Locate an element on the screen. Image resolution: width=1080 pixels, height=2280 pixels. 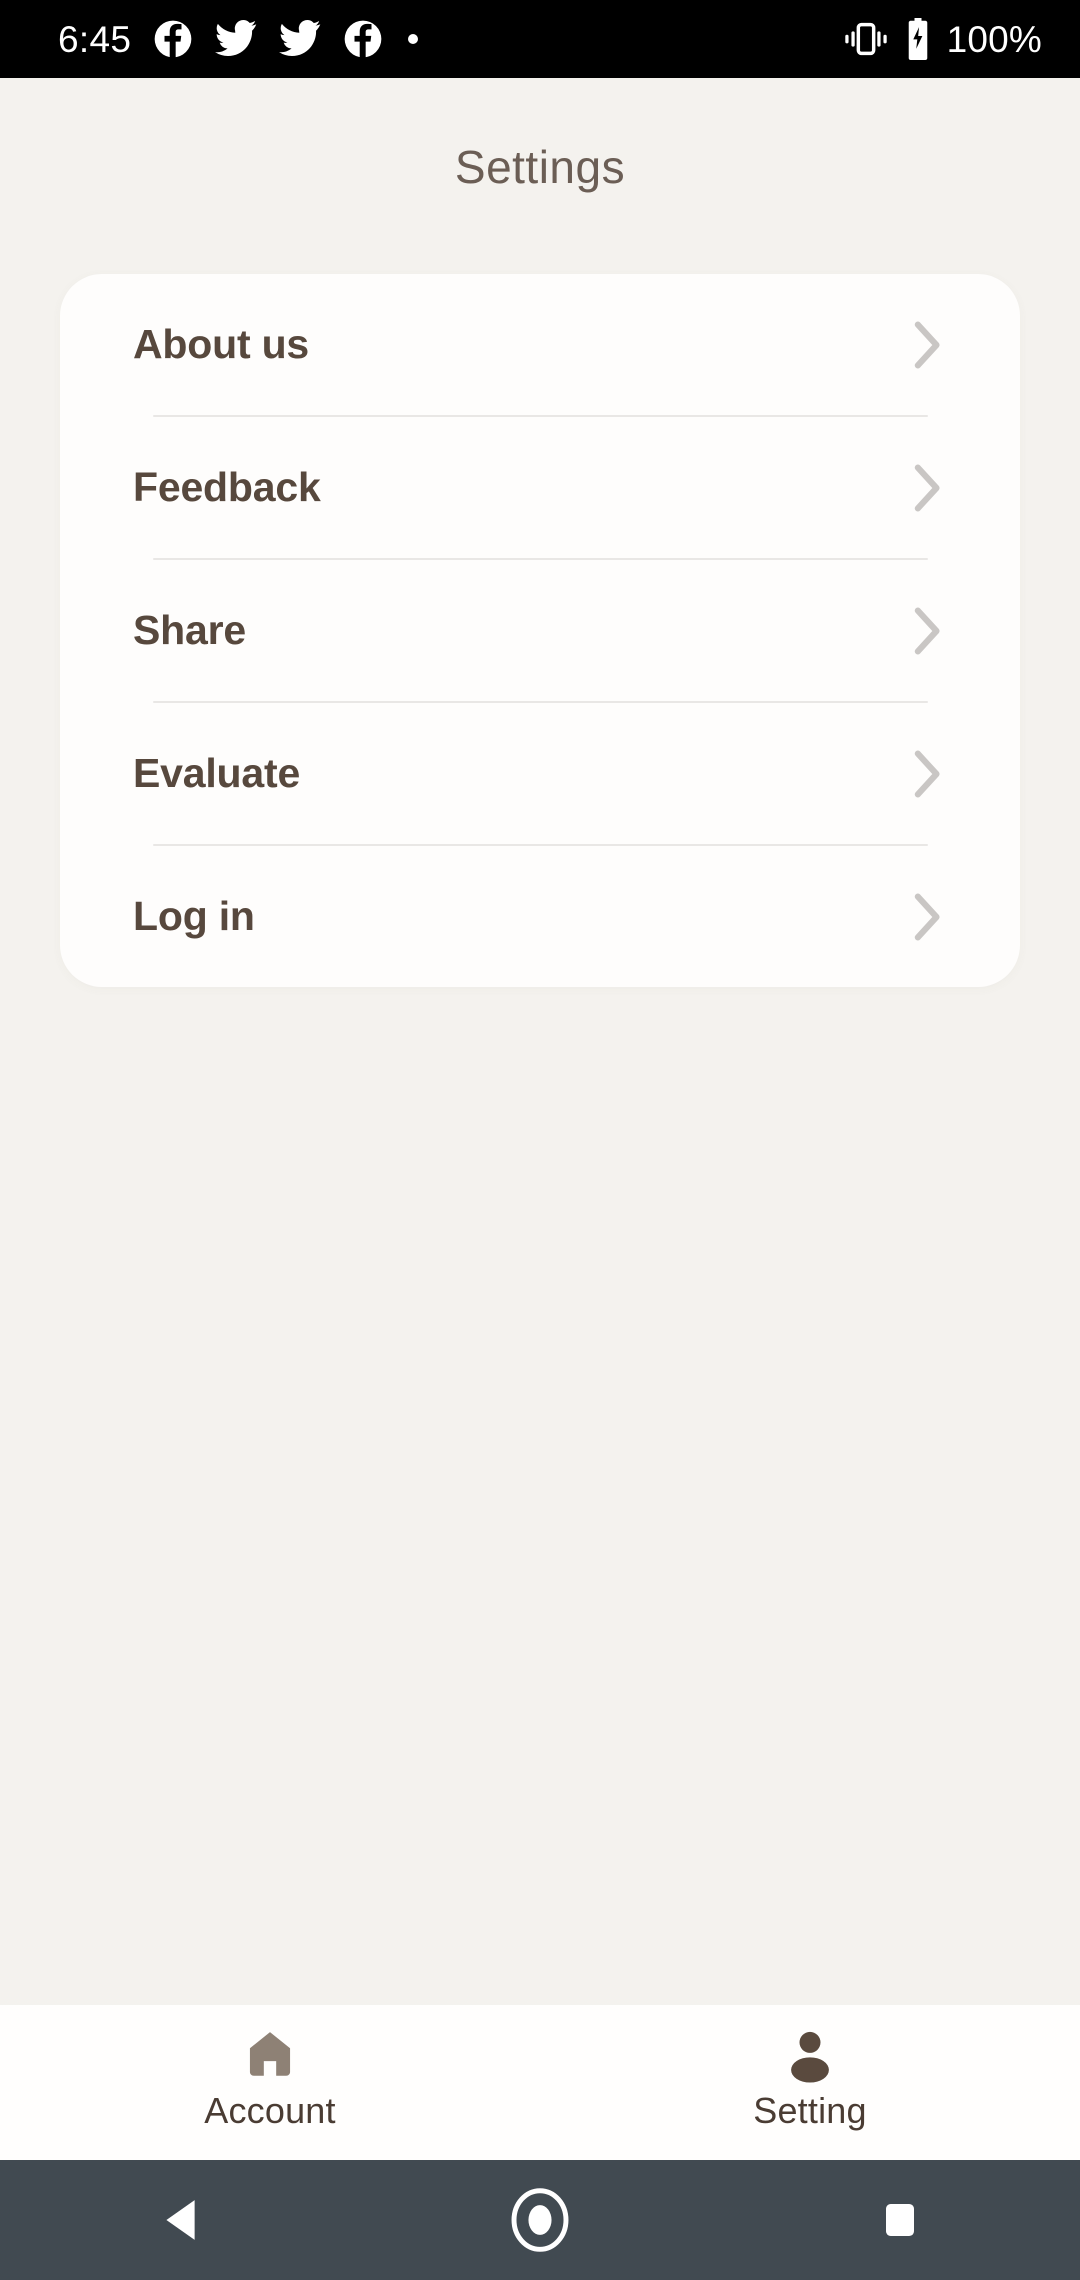
recents-square-icon is located at coordinates (900, 2220).